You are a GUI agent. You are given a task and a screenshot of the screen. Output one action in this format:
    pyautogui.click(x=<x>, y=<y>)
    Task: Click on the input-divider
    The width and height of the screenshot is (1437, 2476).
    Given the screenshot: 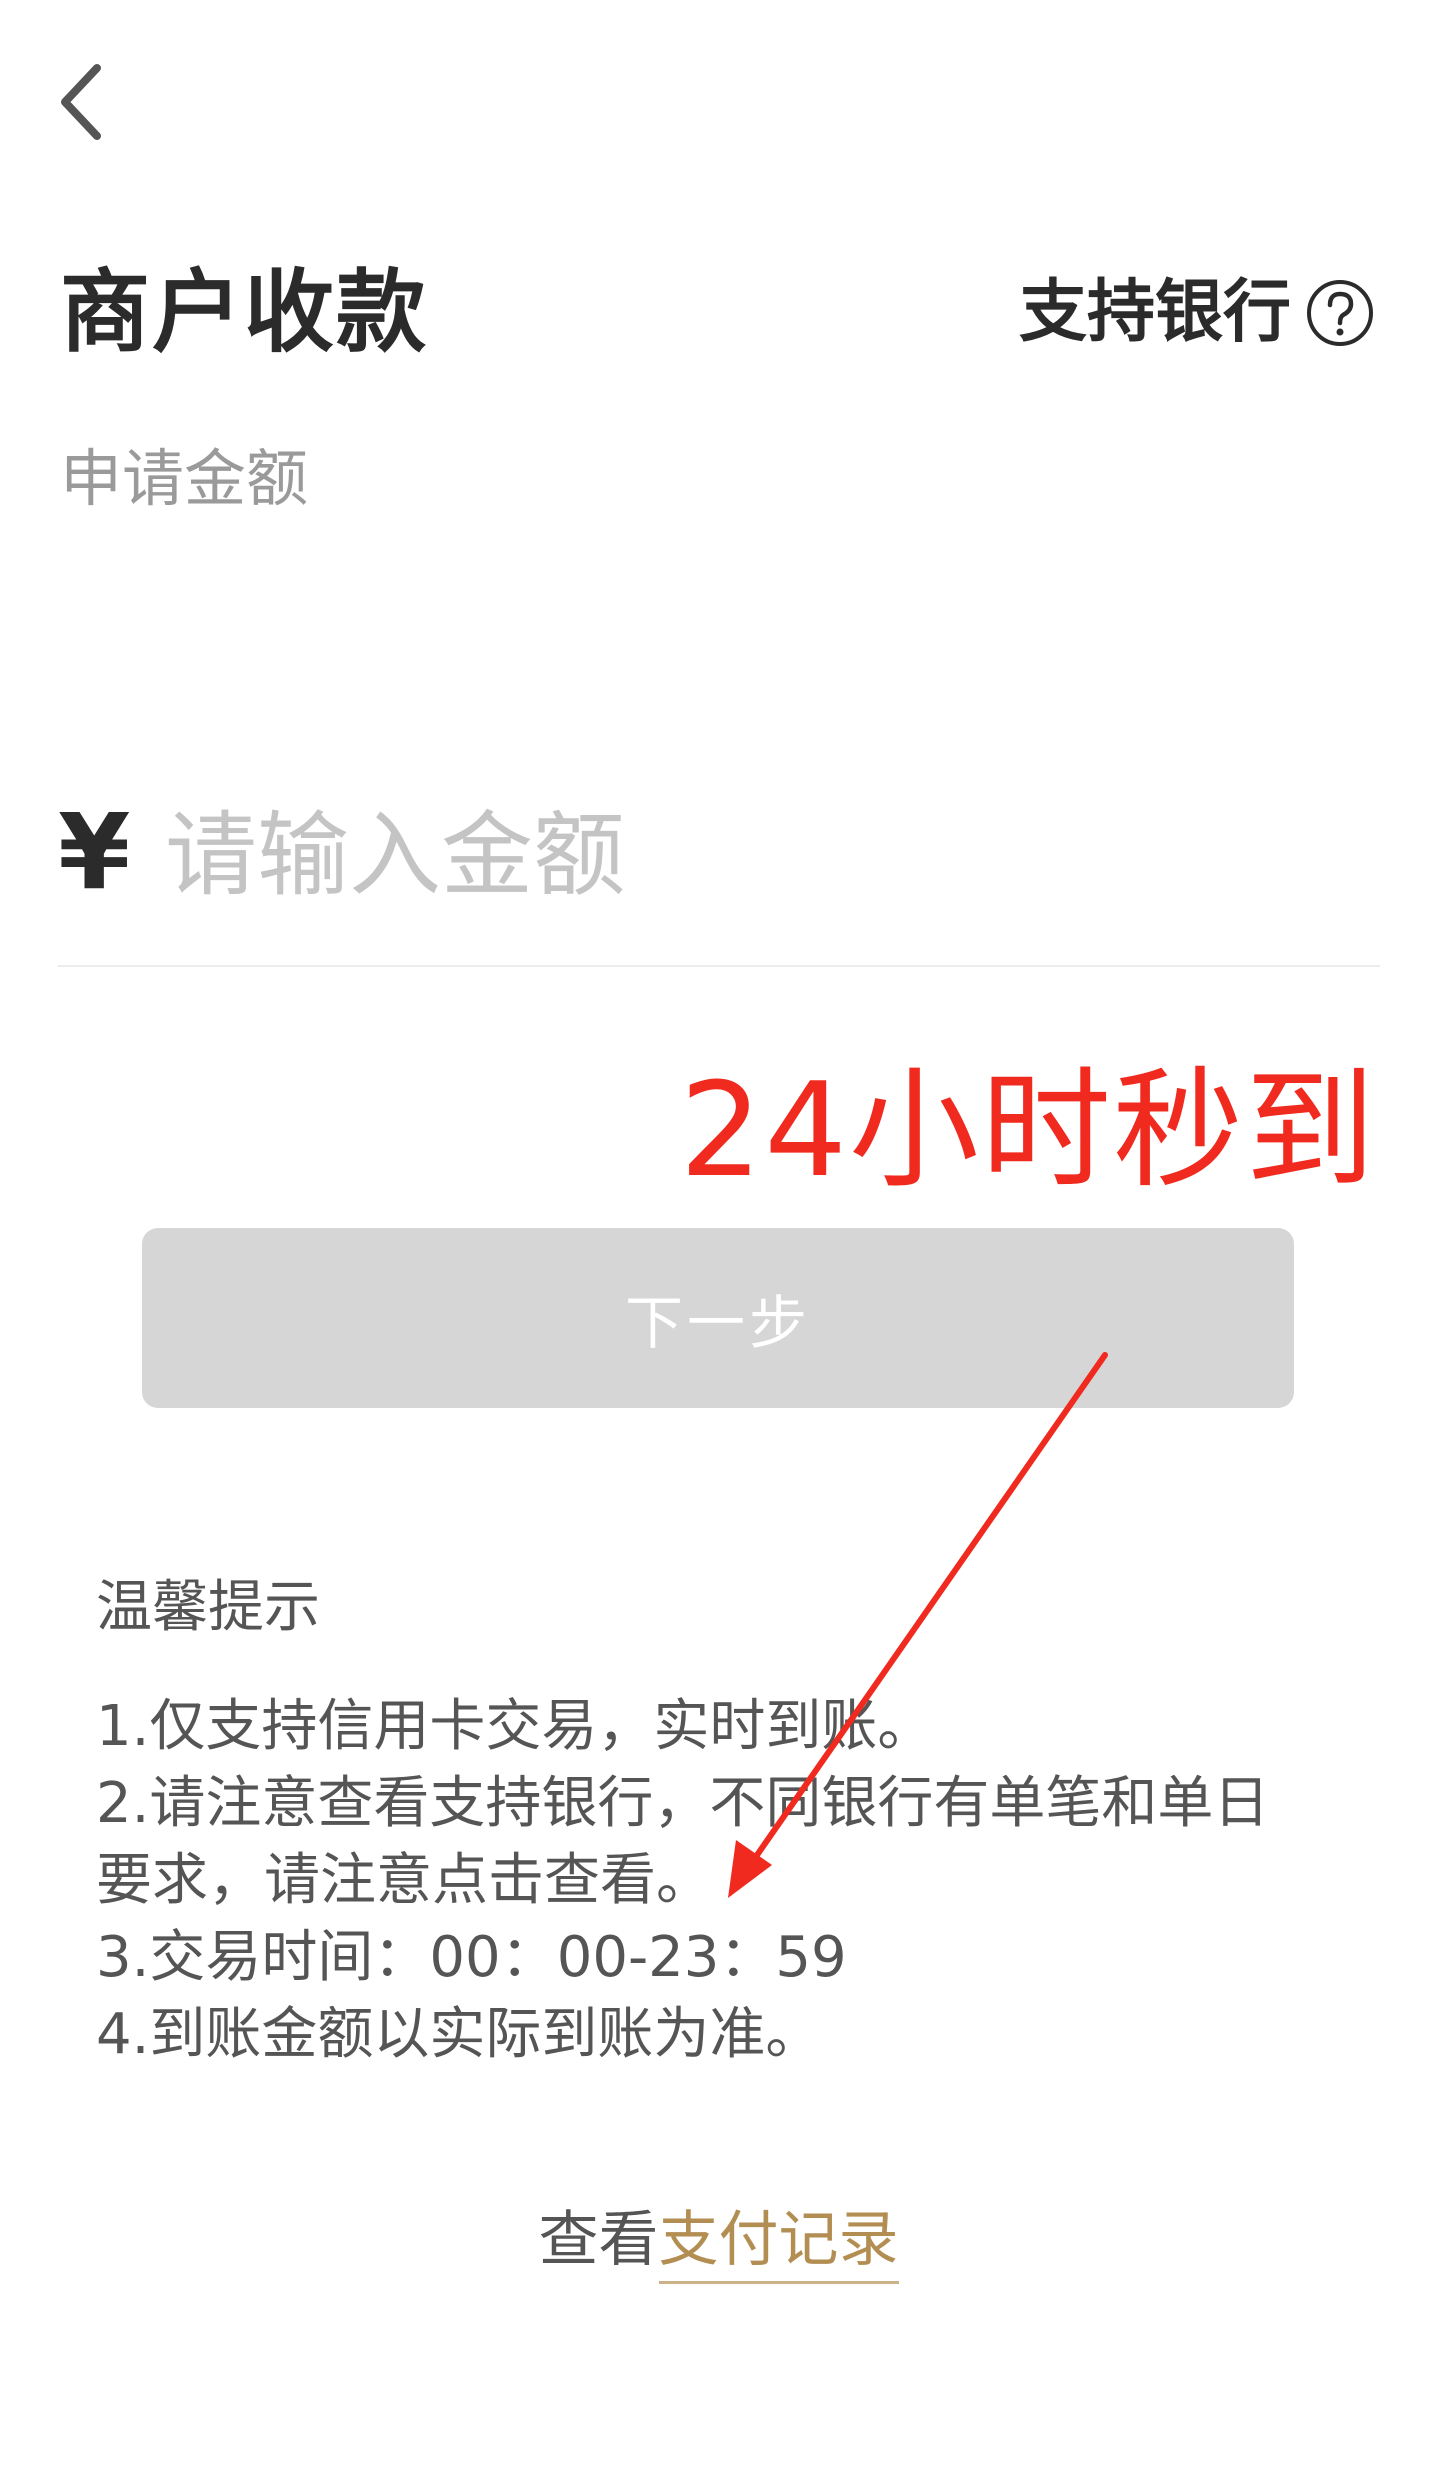 What is the action you would take?
    pyautogui.click(x=719, y=966)
    